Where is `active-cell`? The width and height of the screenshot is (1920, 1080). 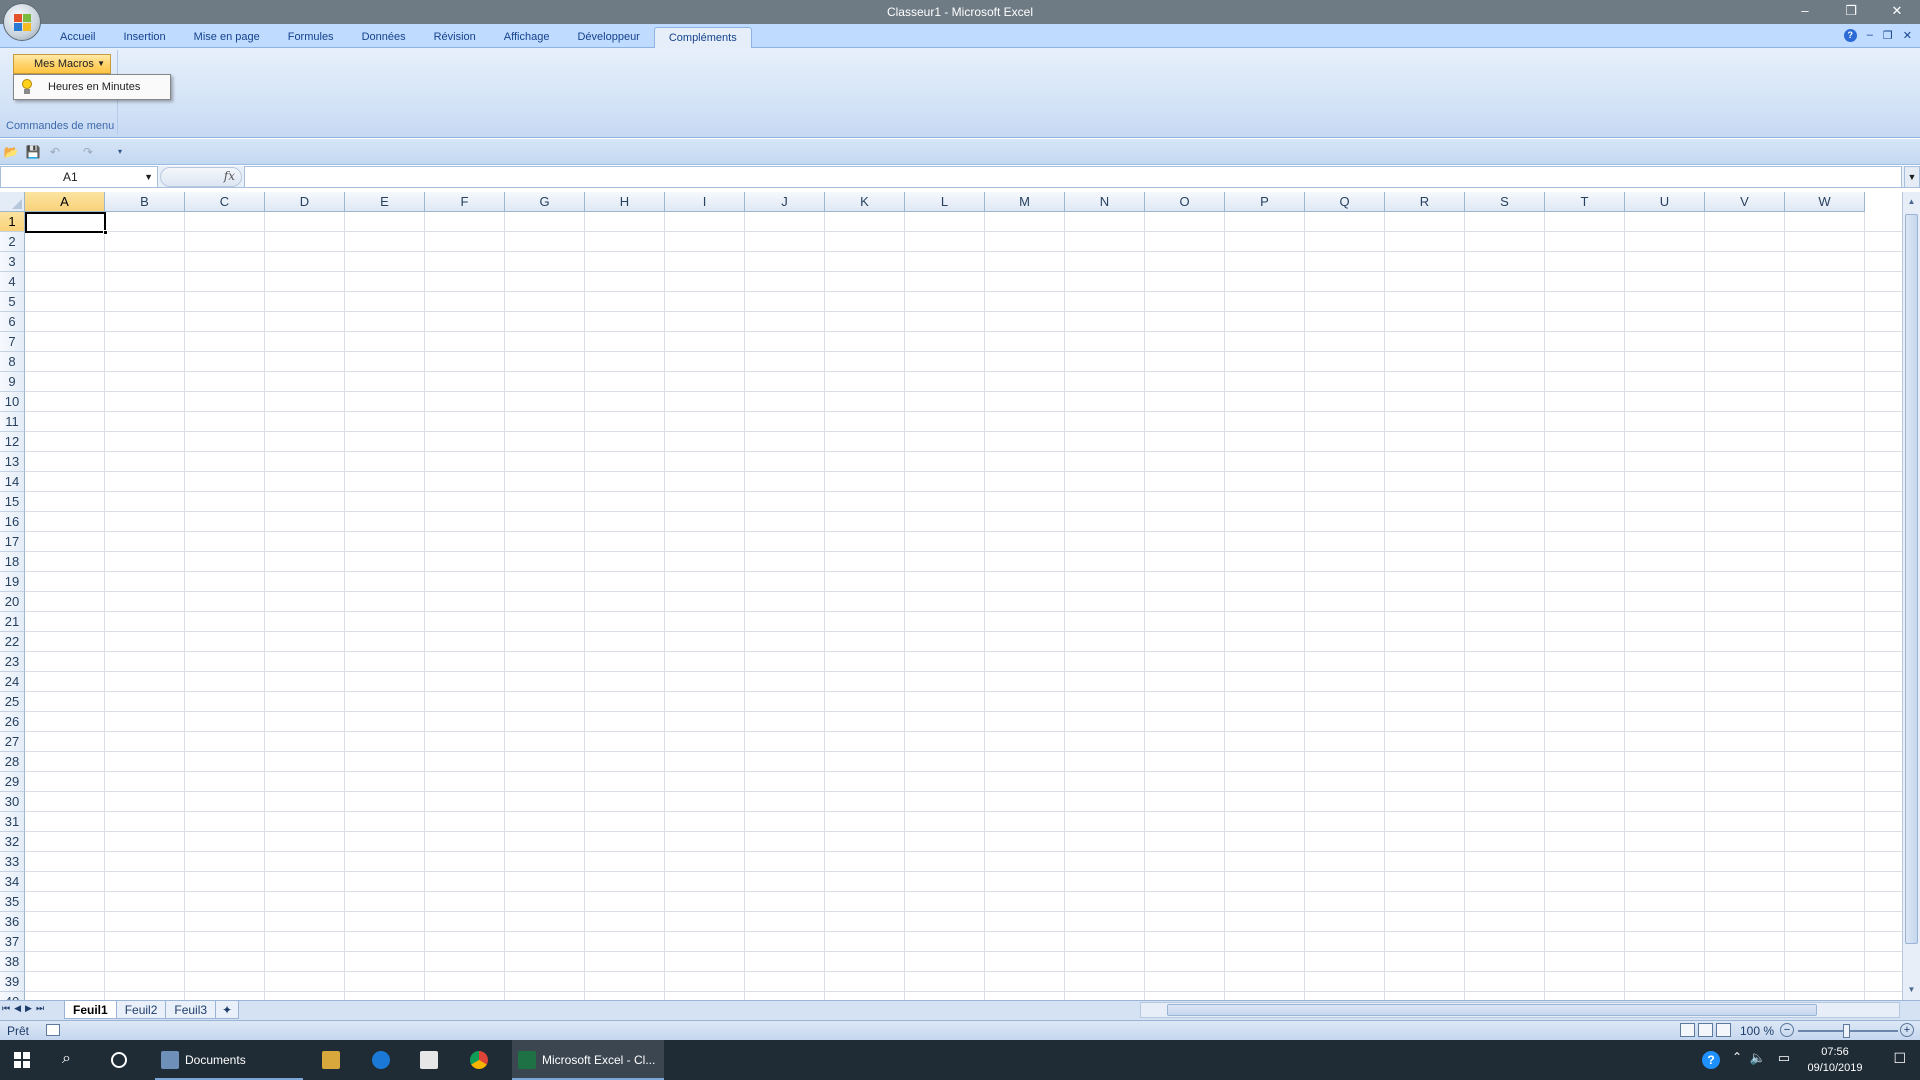 active-cell is located at coordinates (66, 223).